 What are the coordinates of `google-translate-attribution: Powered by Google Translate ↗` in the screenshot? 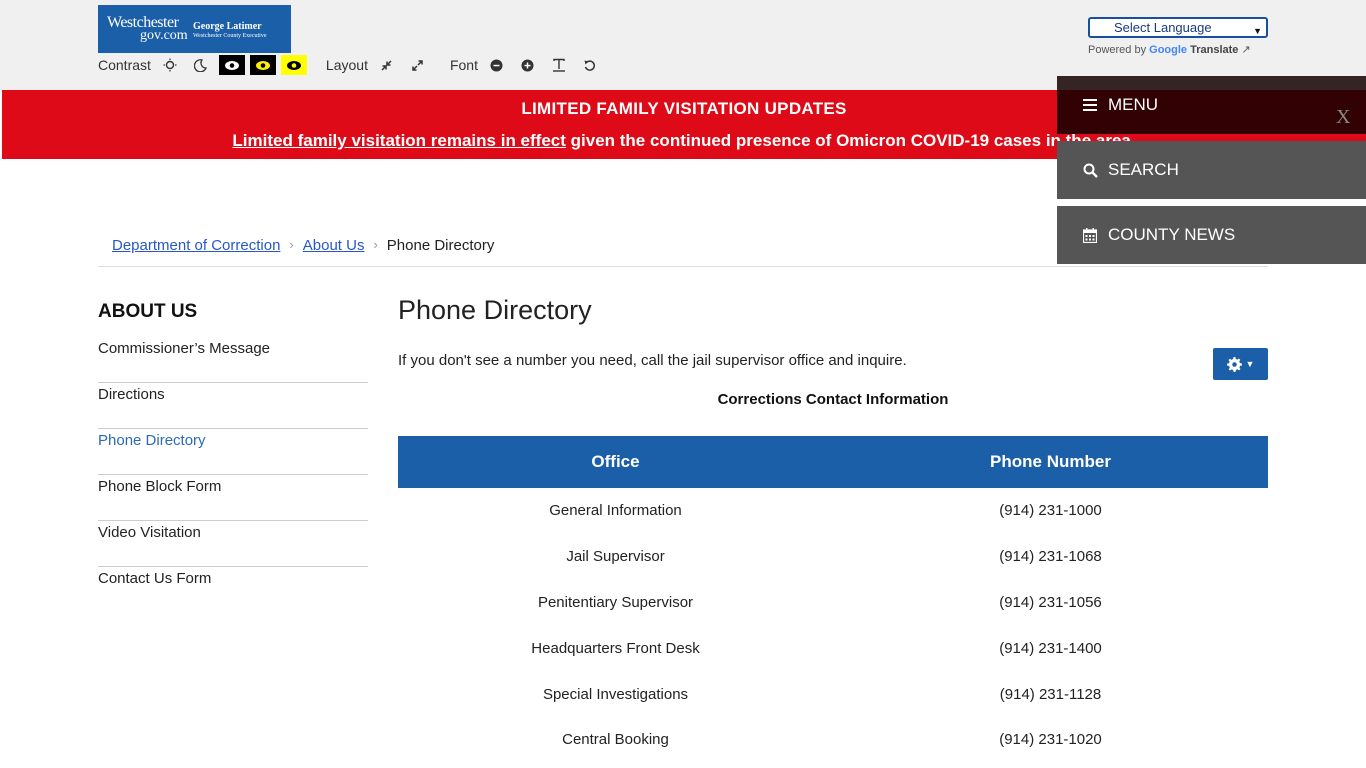 It's located at (1169, 49).